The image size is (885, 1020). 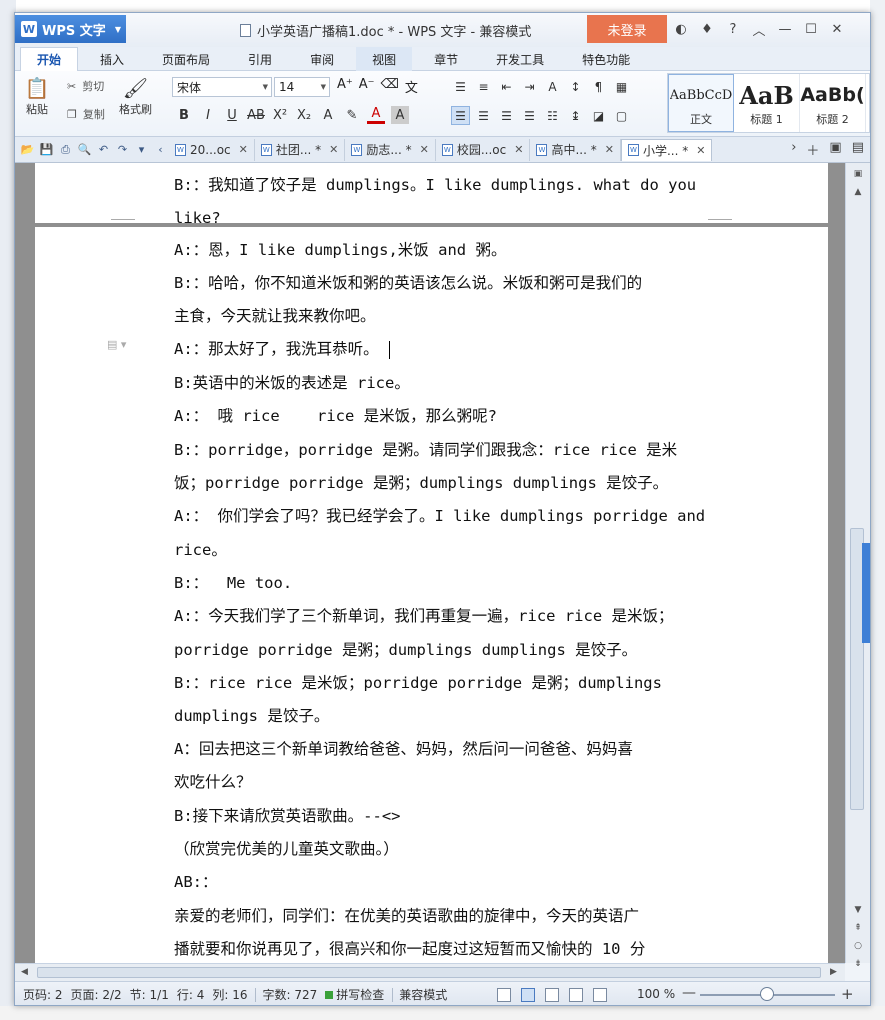 I want to click on zoom-slider-knob, so click(x=767, y=994).